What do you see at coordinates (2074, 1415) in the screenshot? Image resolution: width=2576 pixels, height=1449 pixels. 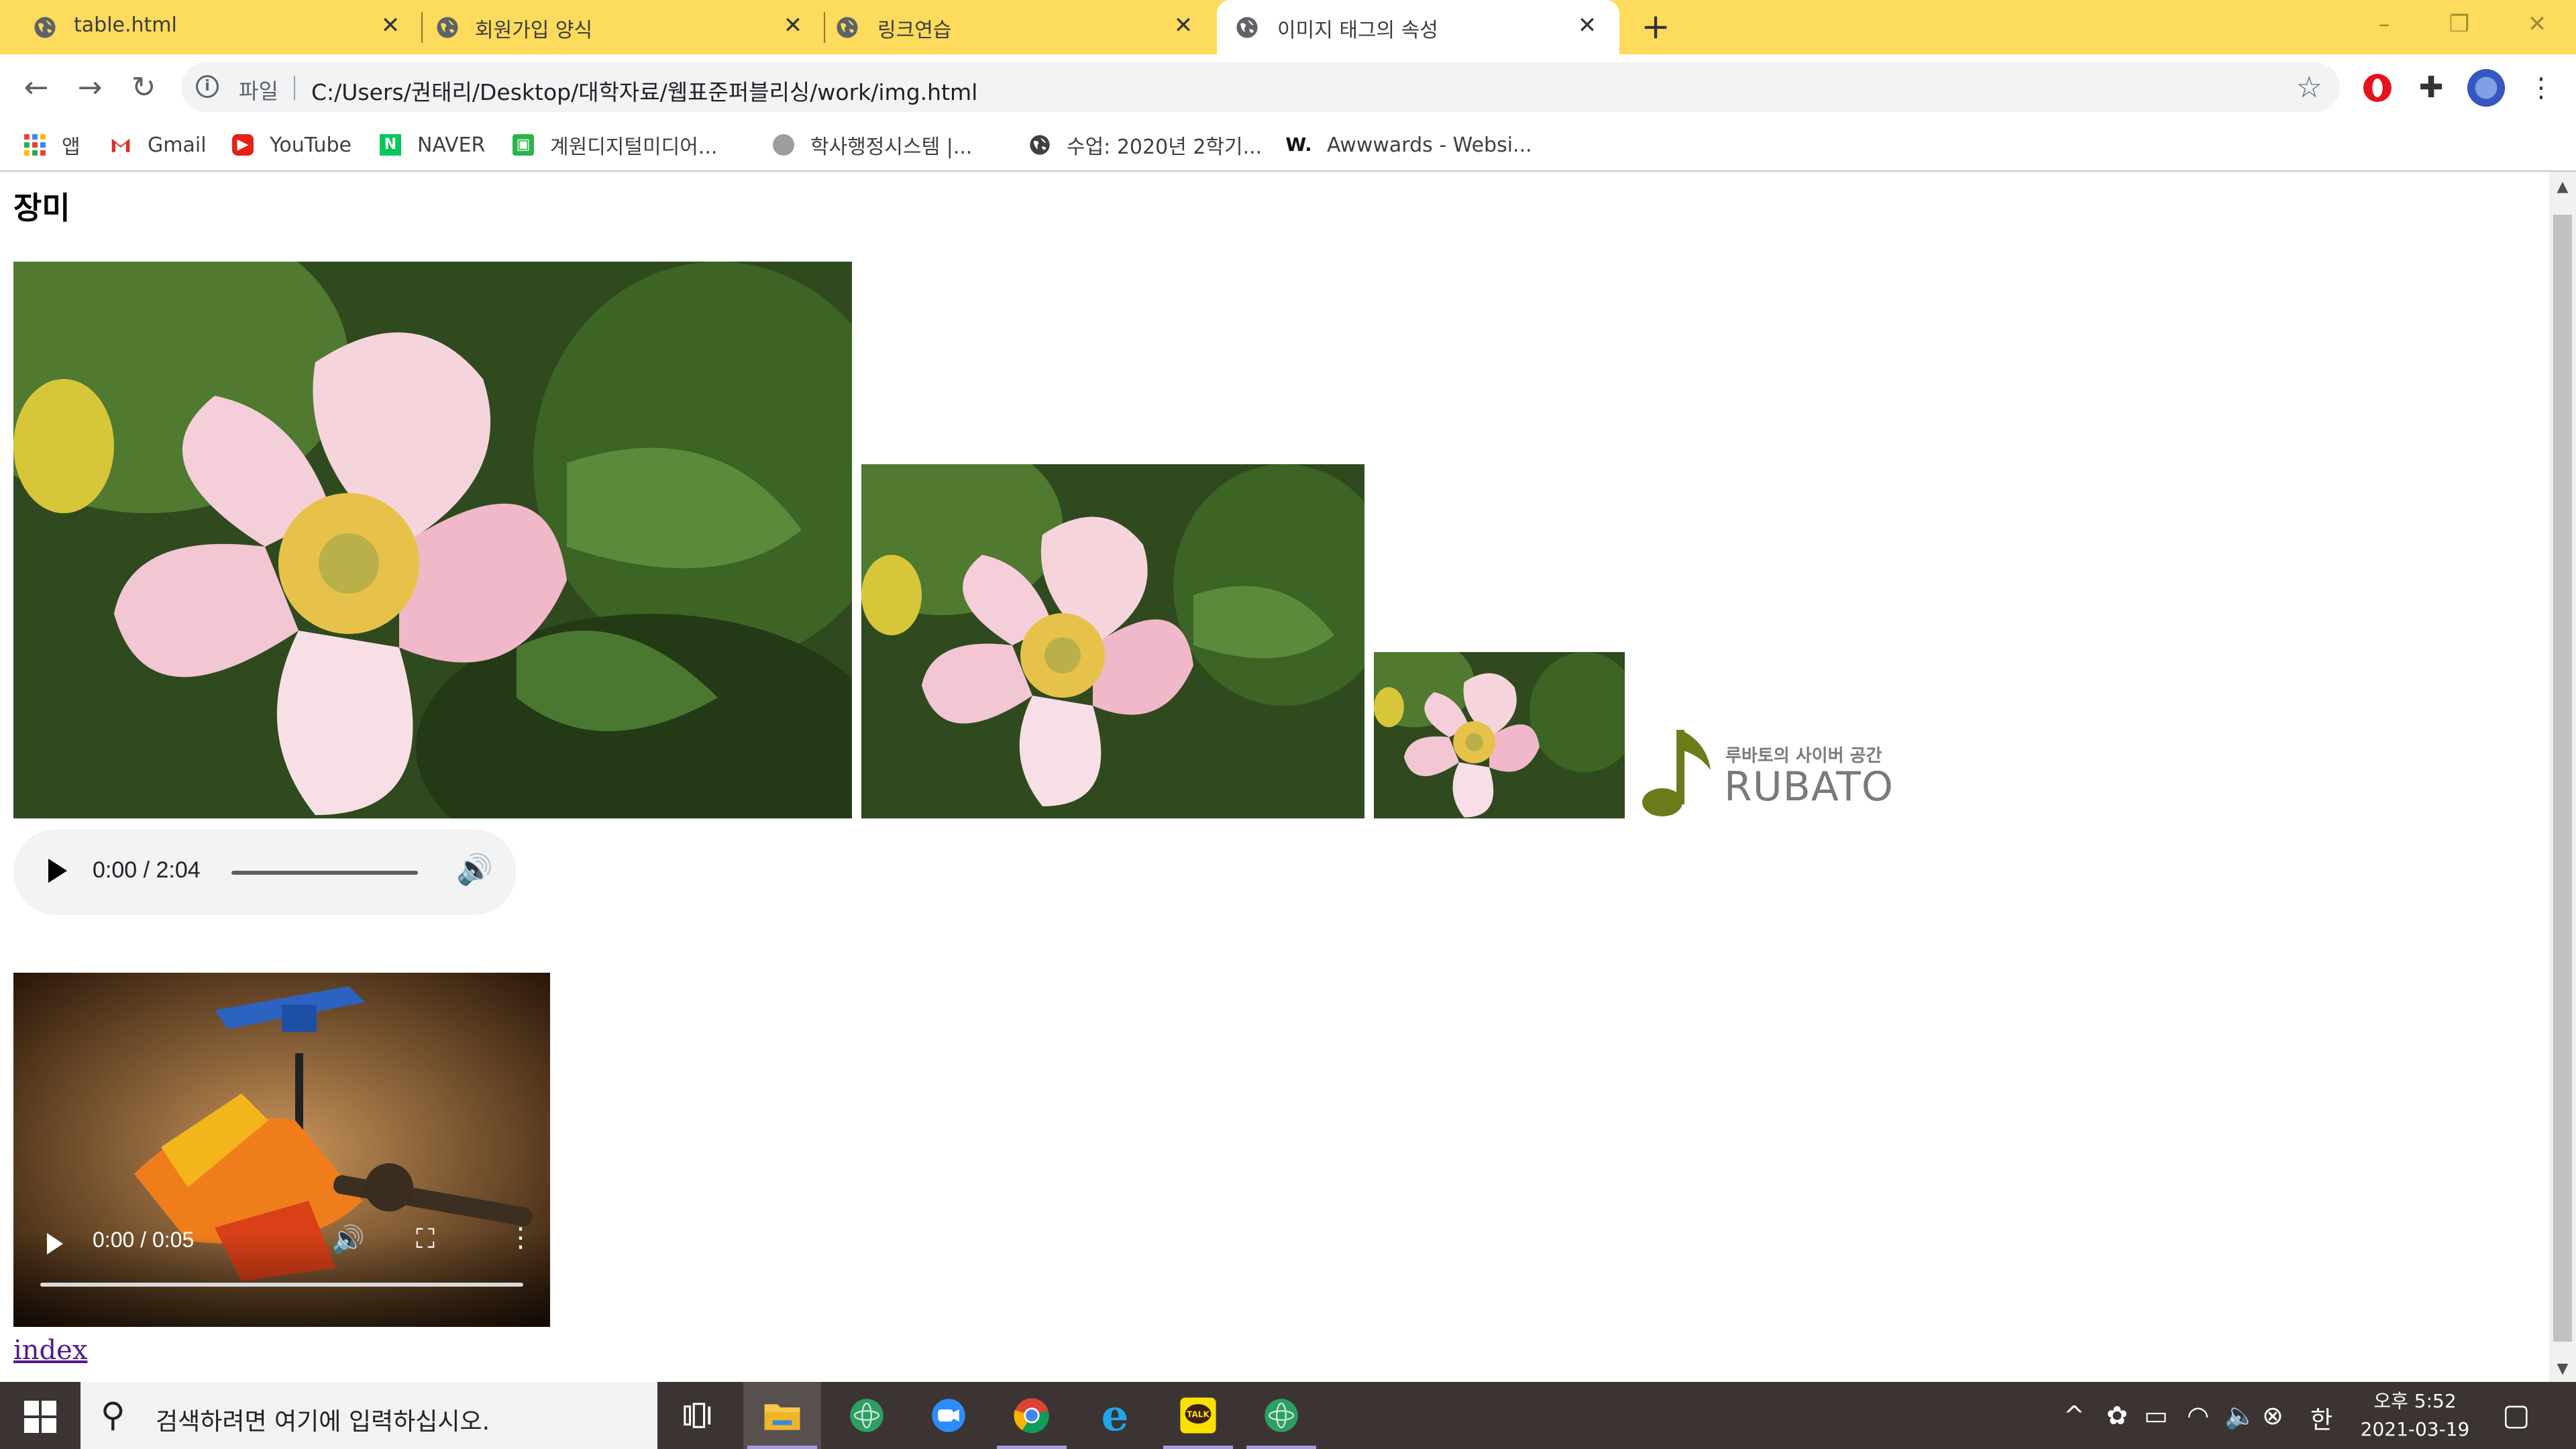 I see `chevron-up-icon: ^` at bounding box center [2074, 1415].